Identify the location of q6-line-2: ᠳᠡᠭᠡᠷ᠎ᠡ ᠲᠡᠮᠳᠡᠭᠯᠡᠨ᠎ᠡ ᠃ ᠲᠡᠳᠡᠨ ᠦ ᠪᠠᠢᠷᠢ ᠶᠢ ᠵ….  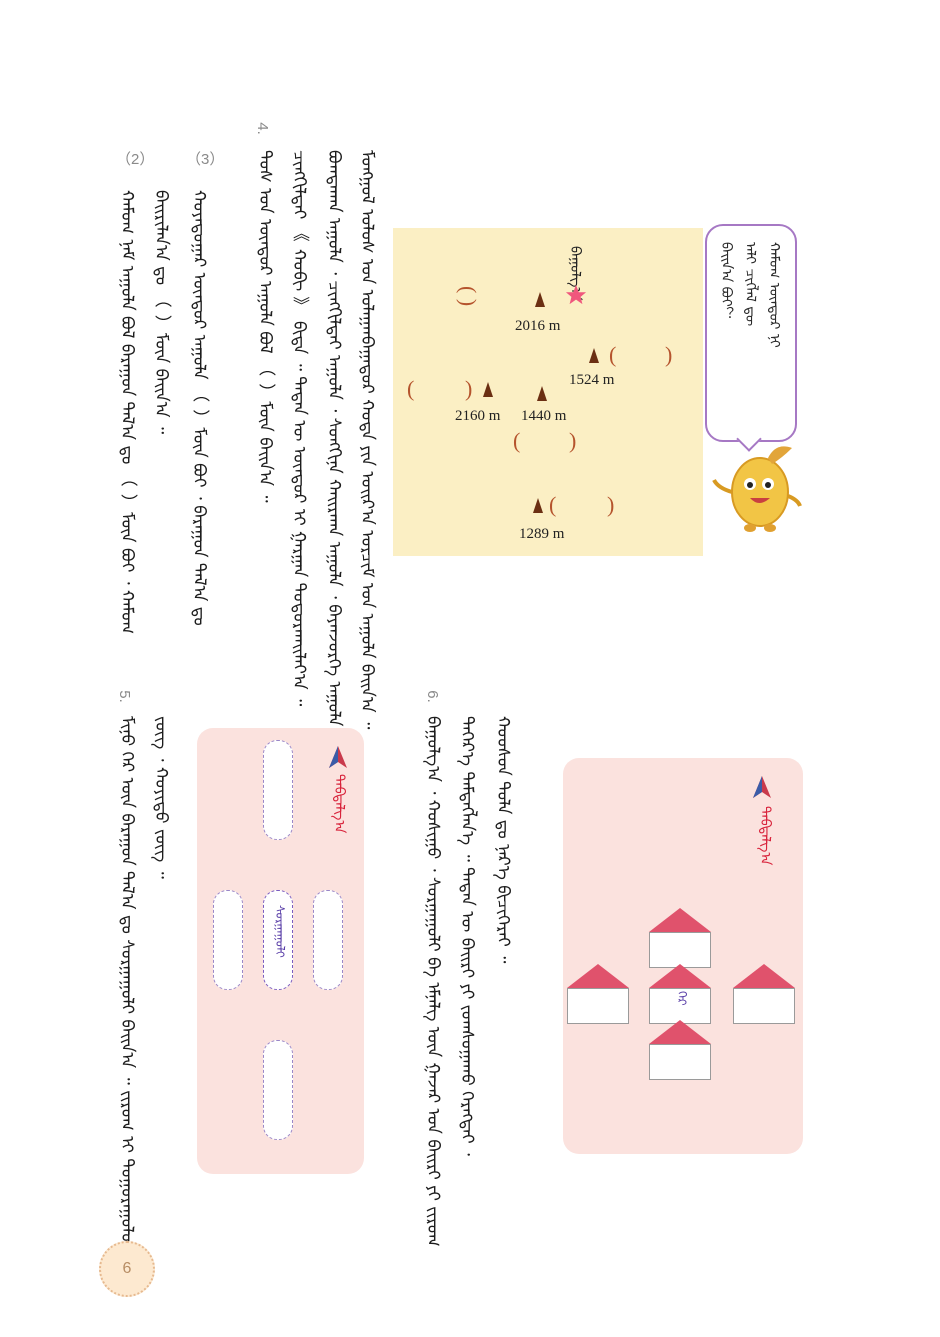
(467, 936).